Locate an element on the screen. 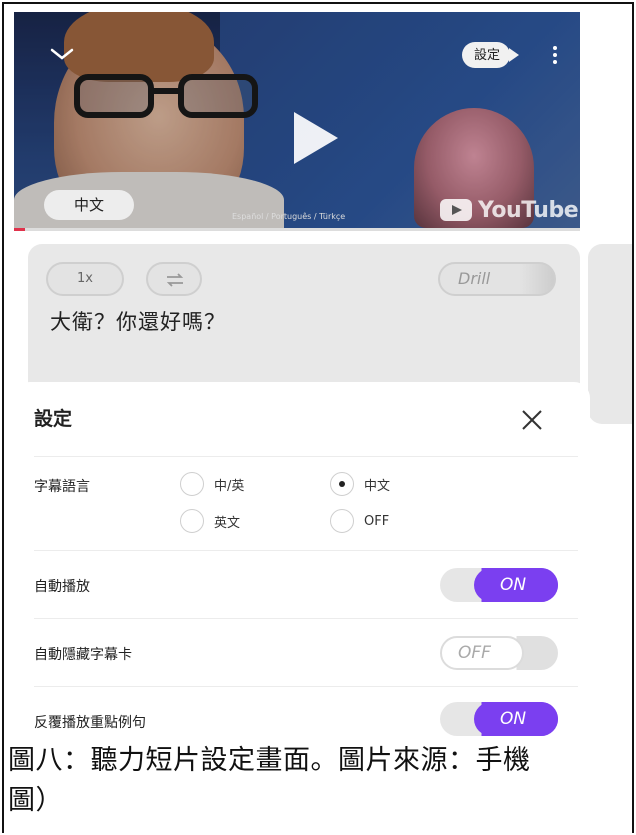 The width and height of the screenshot is (636, 835). youtube-play-icon is located at coordinates (456, 210).